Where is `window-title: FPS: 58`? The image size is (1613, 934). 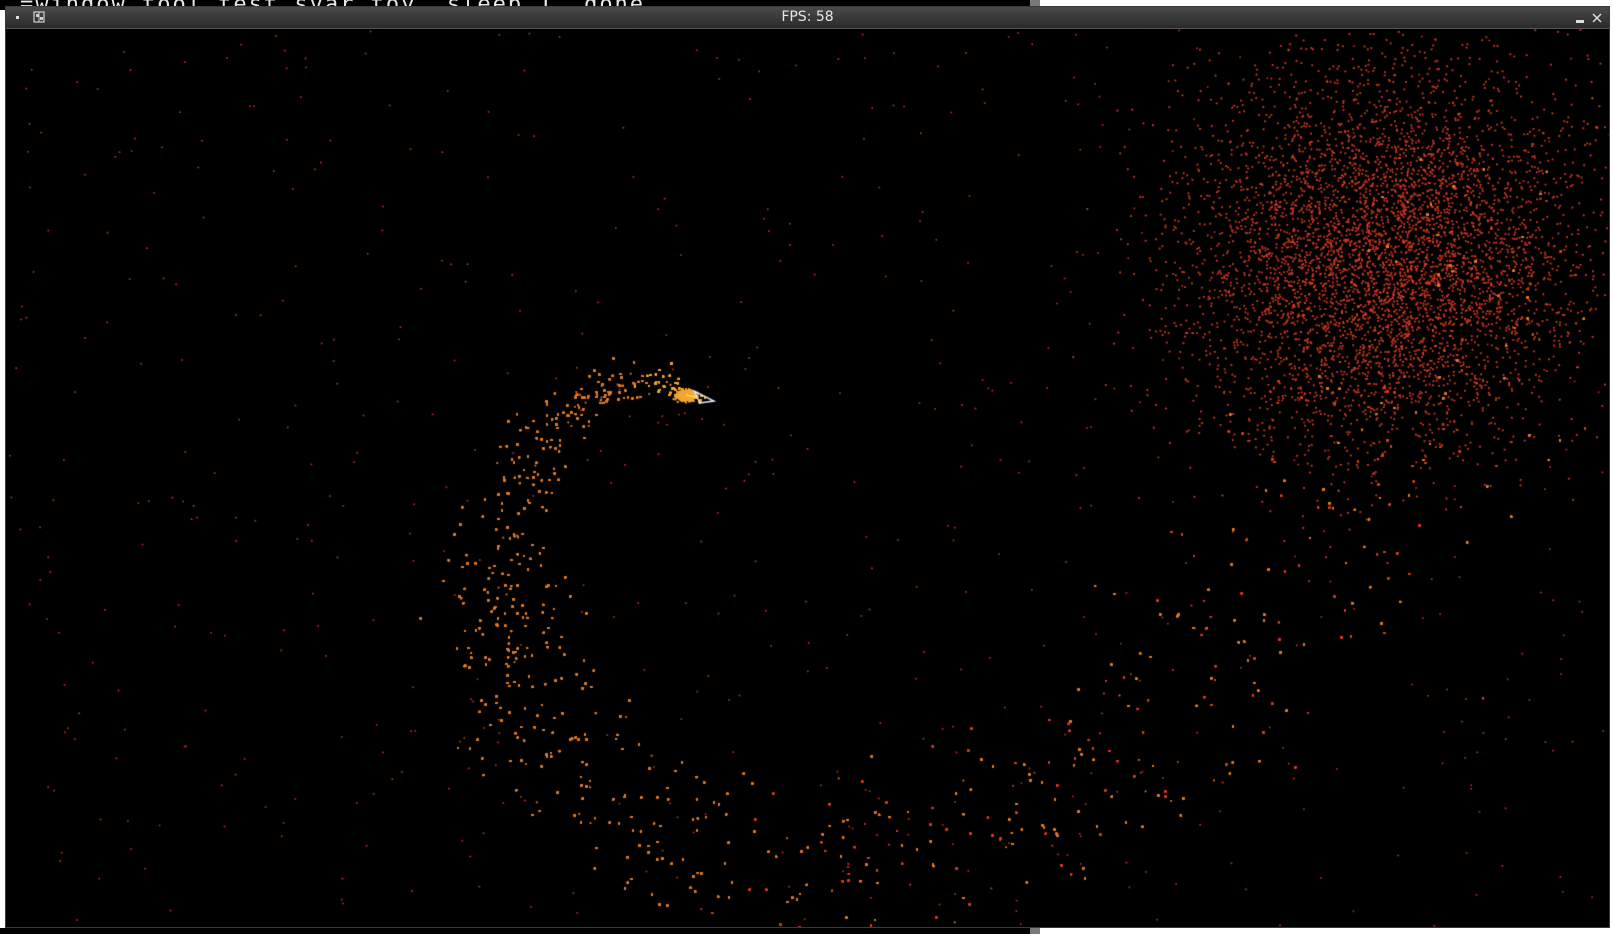 window-title: FPS: 58 is located at coordinates (807, 17).